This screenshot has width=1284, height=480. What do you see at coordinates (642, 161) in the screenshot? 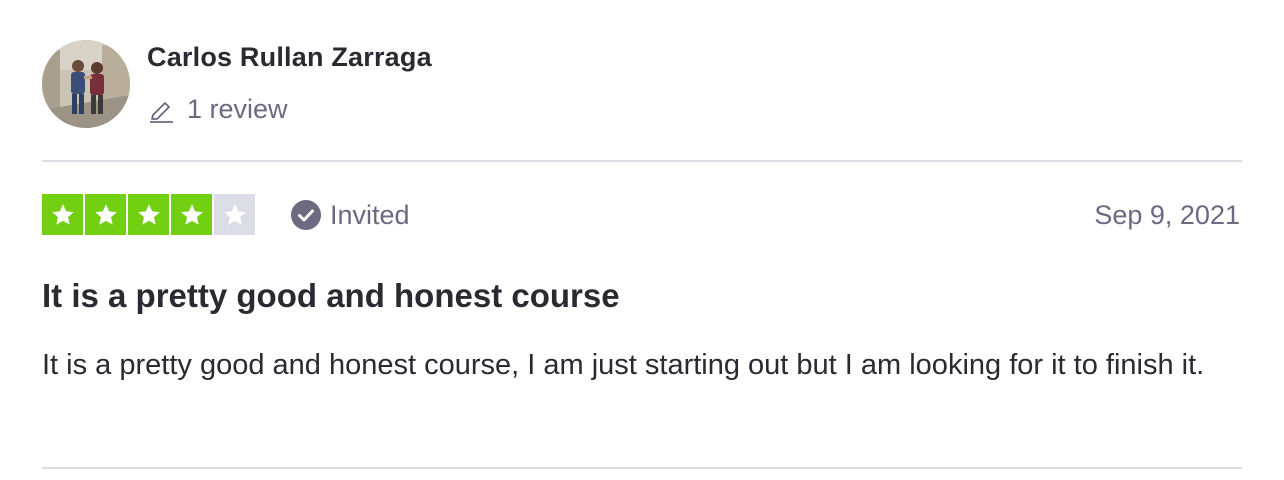
I see `header-divider` at bounding box center [642, 161].